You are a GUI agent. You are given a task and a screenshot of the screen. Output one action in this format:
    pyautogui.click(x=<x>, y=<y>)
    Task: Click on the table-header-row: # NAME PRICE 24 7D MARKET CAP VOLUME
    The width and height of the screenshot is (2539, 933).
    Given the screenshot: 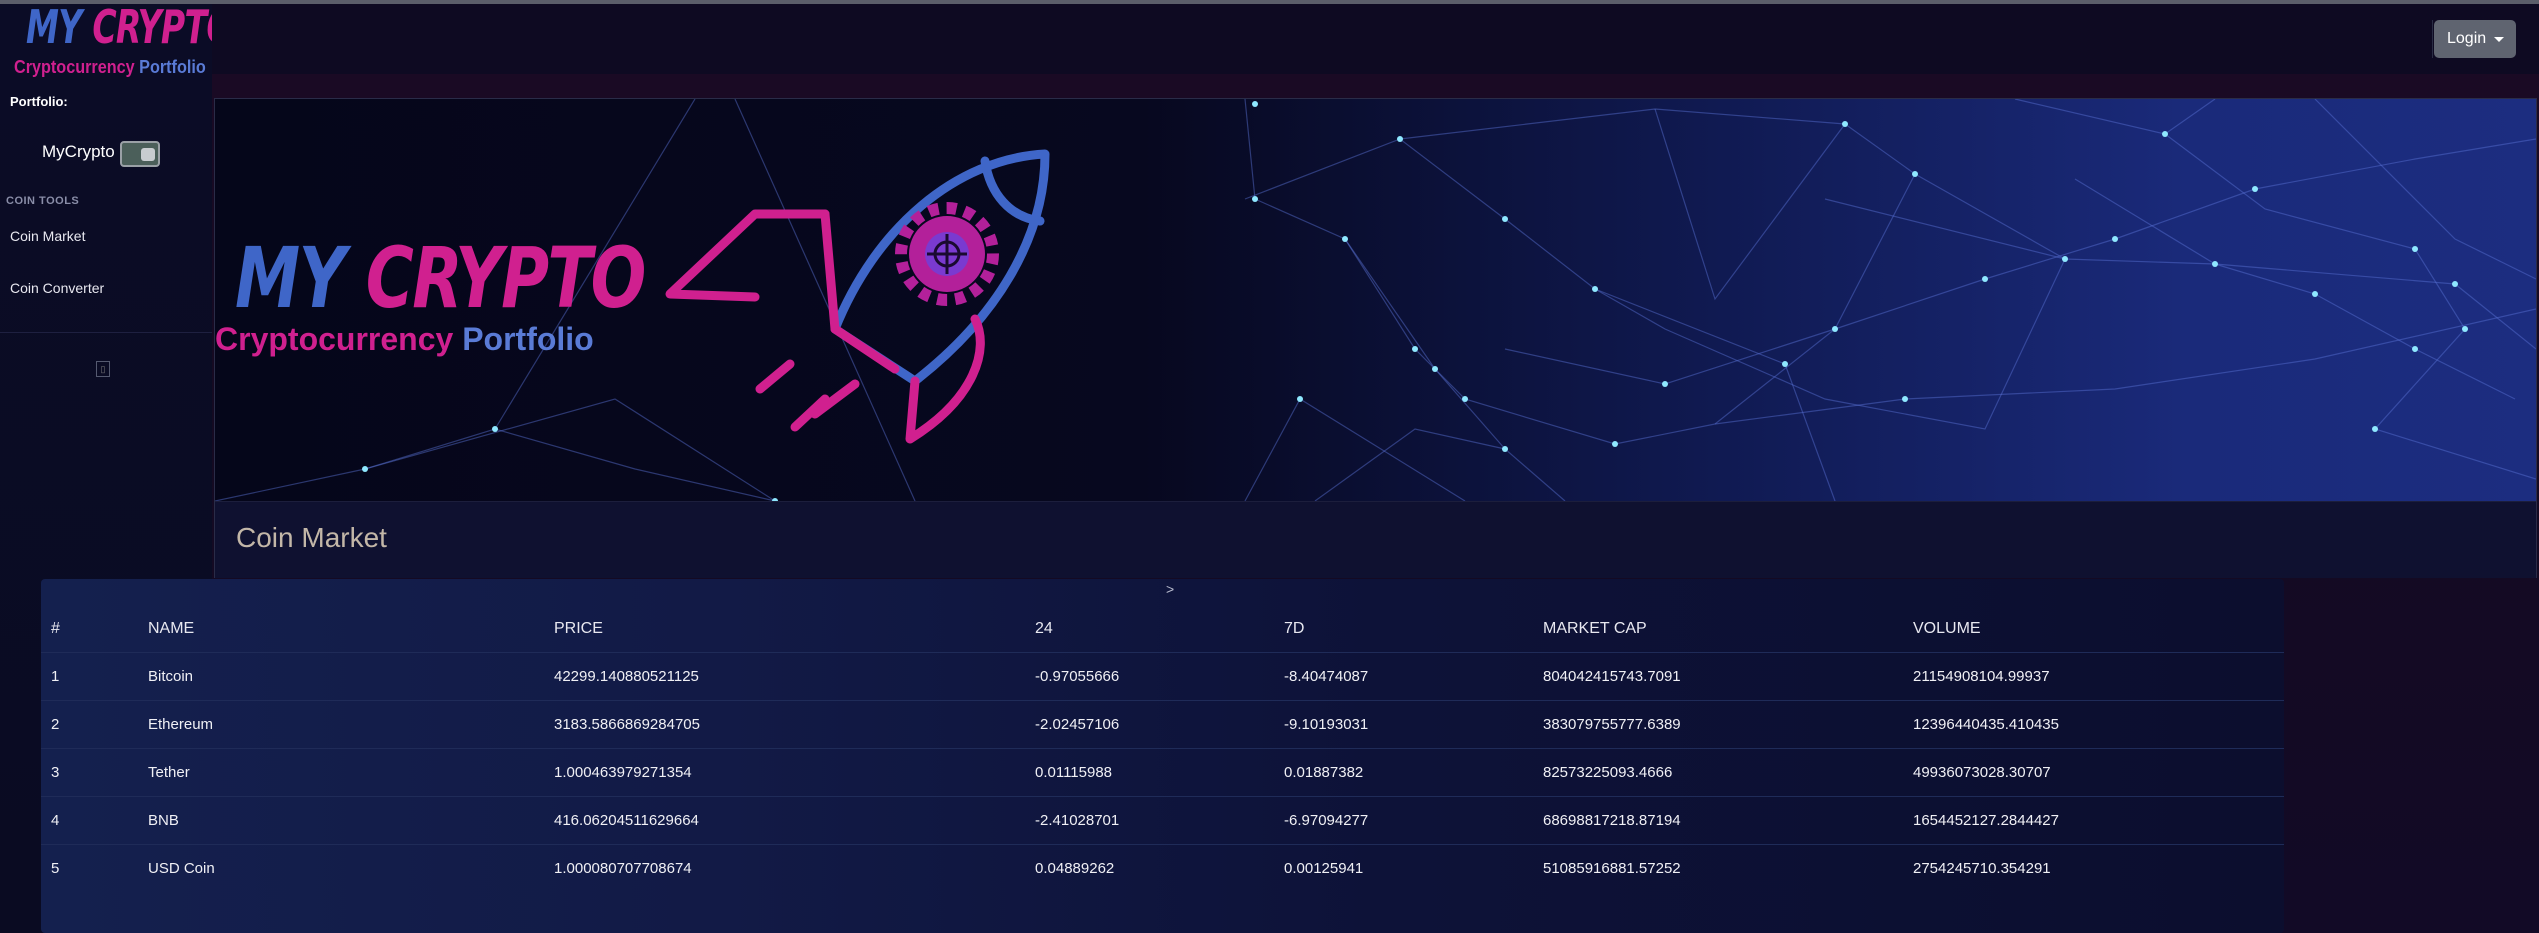 What is the action you would take?
    pyautogui.click(x=1162, y=629)
    